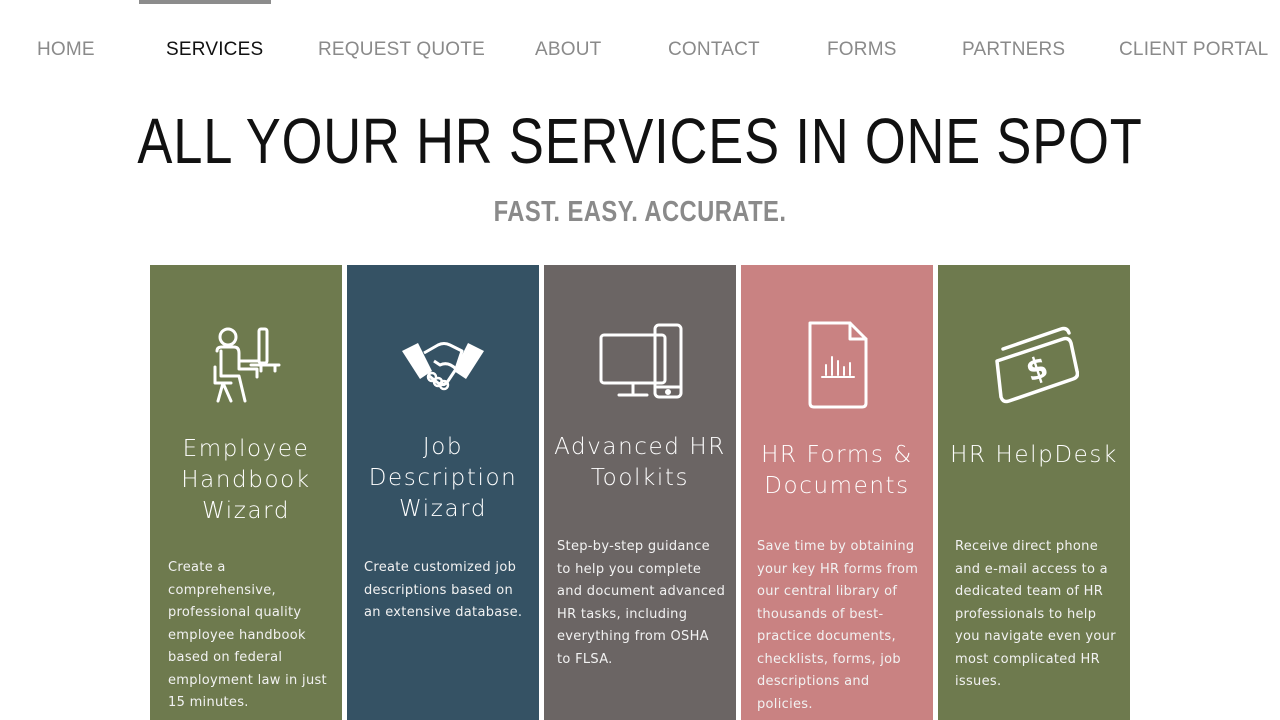 The image size is (1280, 720). What do you see at coordinates (225, 657) in the screenshot?
I see `card-description-line: based on federal` at bounding box center [225, 657].